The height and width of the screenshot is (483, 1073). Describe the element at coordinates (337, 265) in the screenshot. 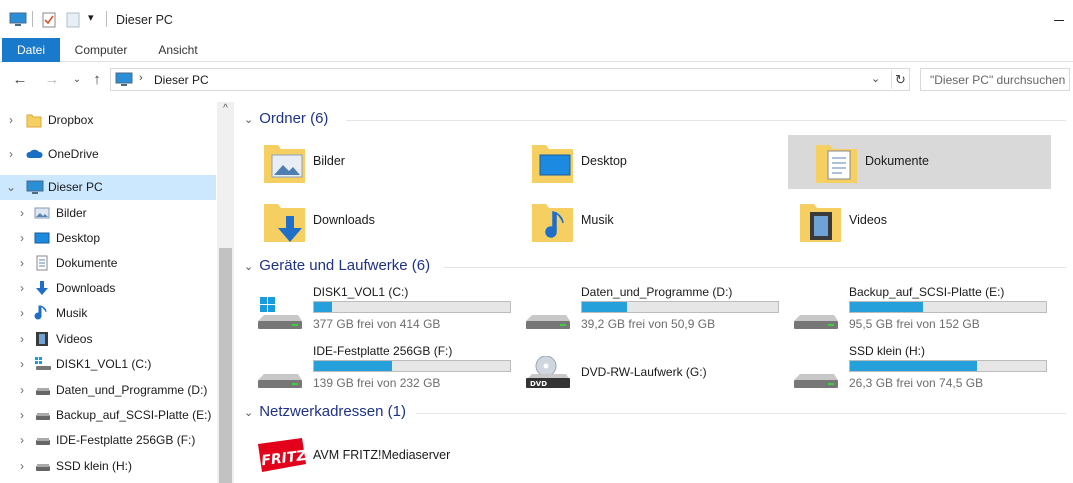

I see `group-header-drives: ⌄ Geräte und Laufwerke (6)` at that location.